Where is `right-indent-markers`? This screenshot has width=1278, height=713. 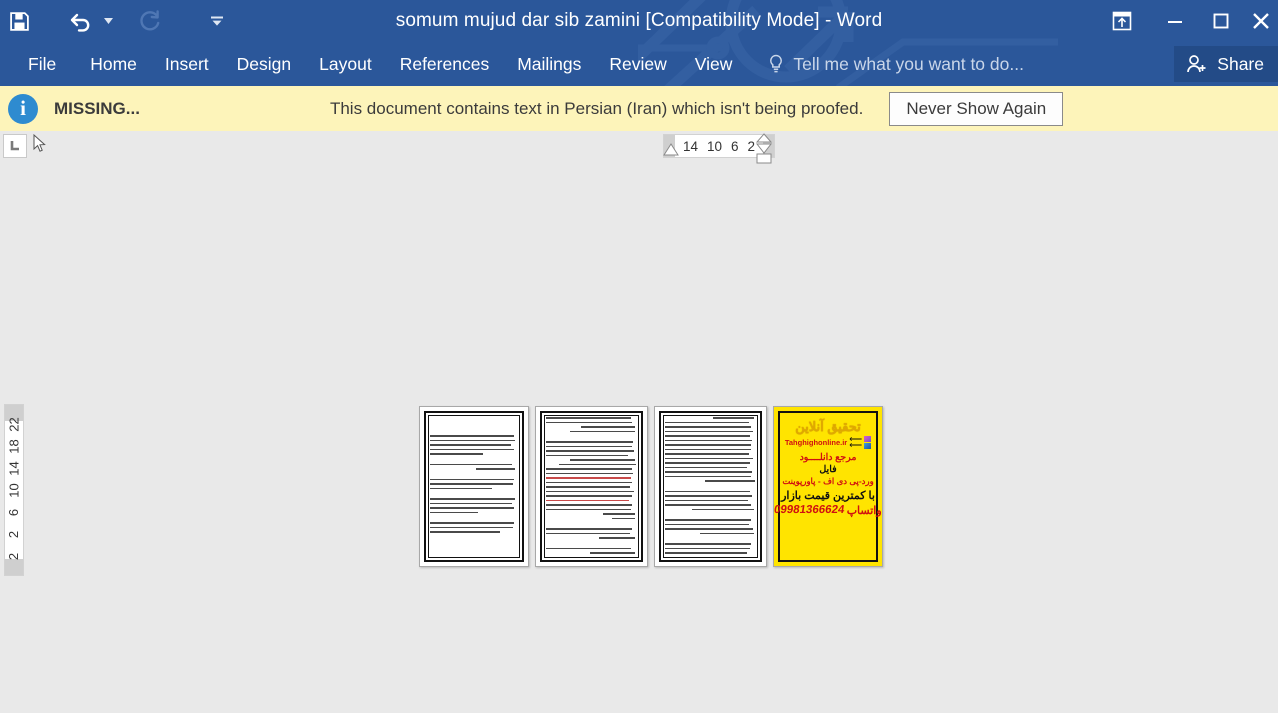
right-indent-markers is located at coordinates (764, 149).